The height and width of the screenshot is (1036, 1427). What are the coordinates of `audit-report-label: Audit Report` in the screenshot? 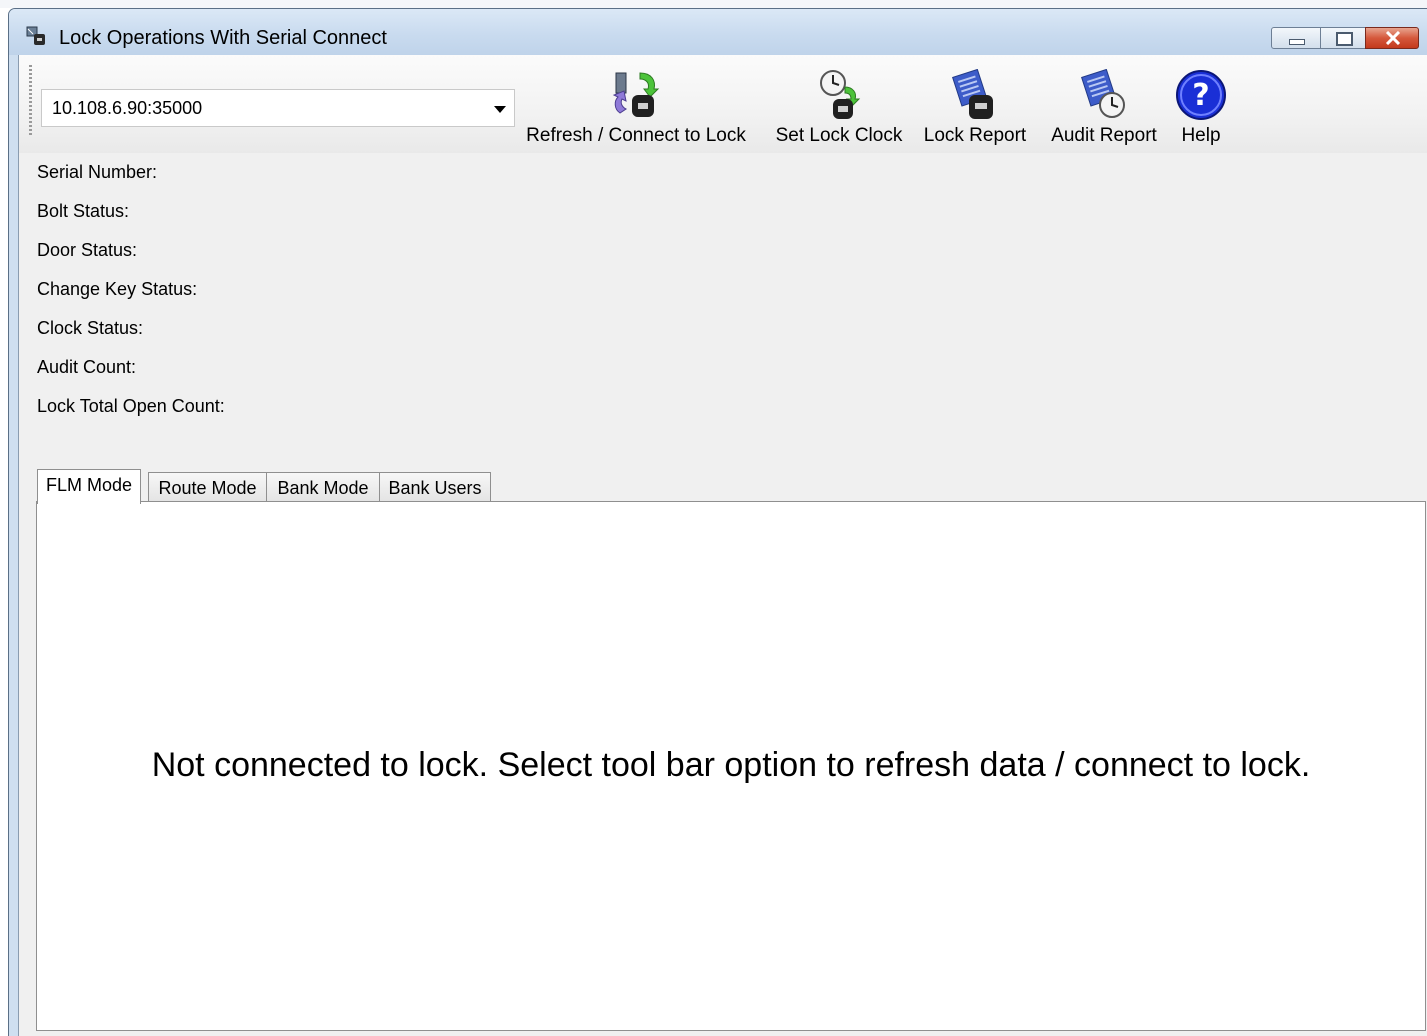 It's located at (1104, 135).